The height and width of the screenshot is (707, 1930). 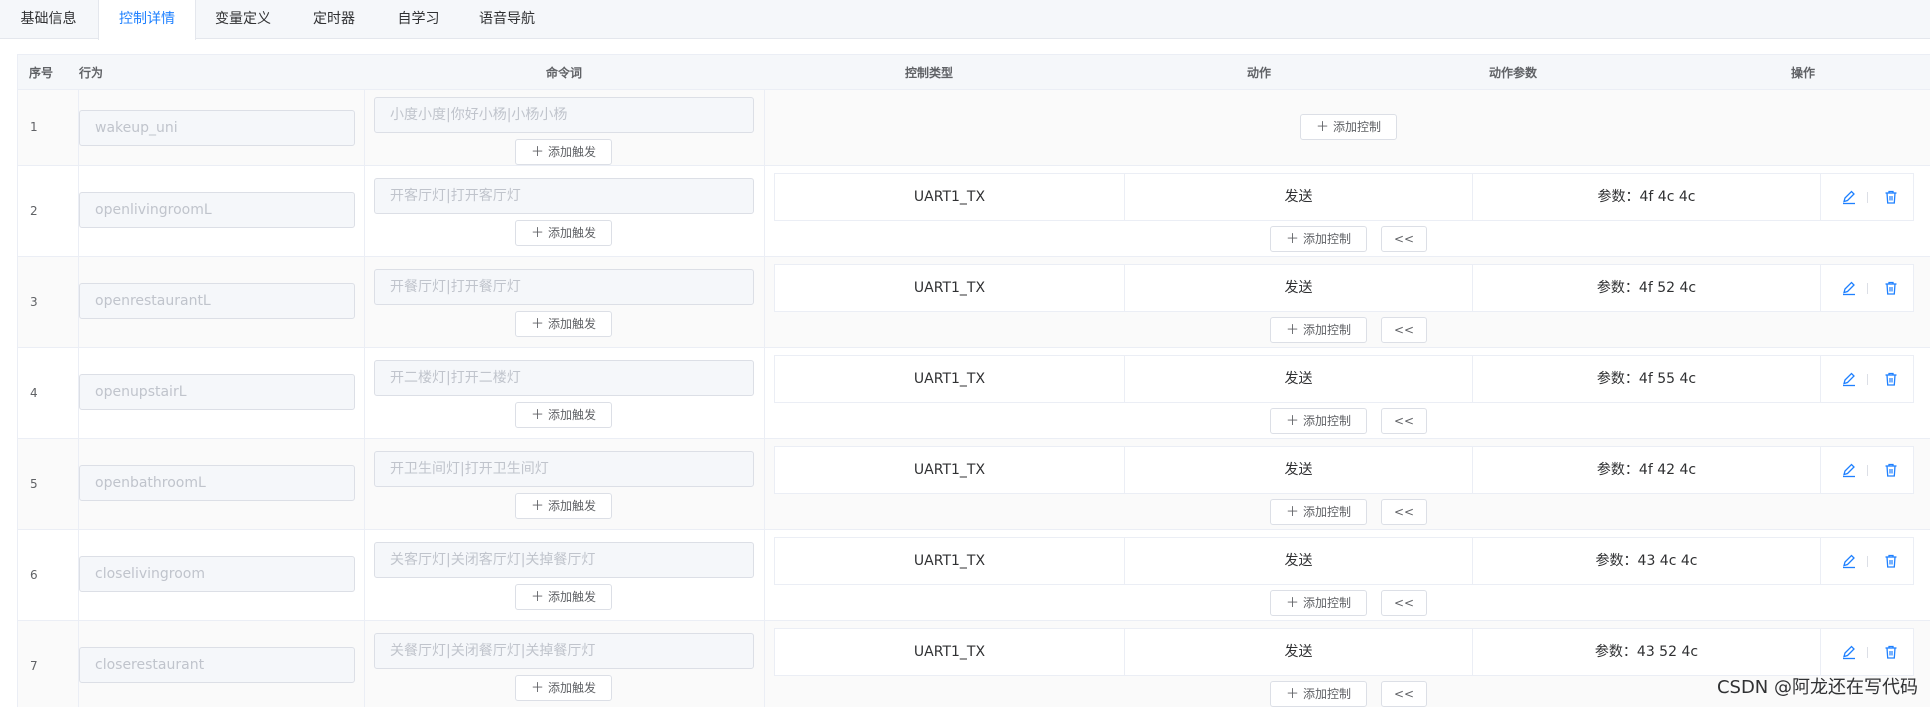 I want to click on behavior-input: openbathroomL, so click(x=217, y=483).